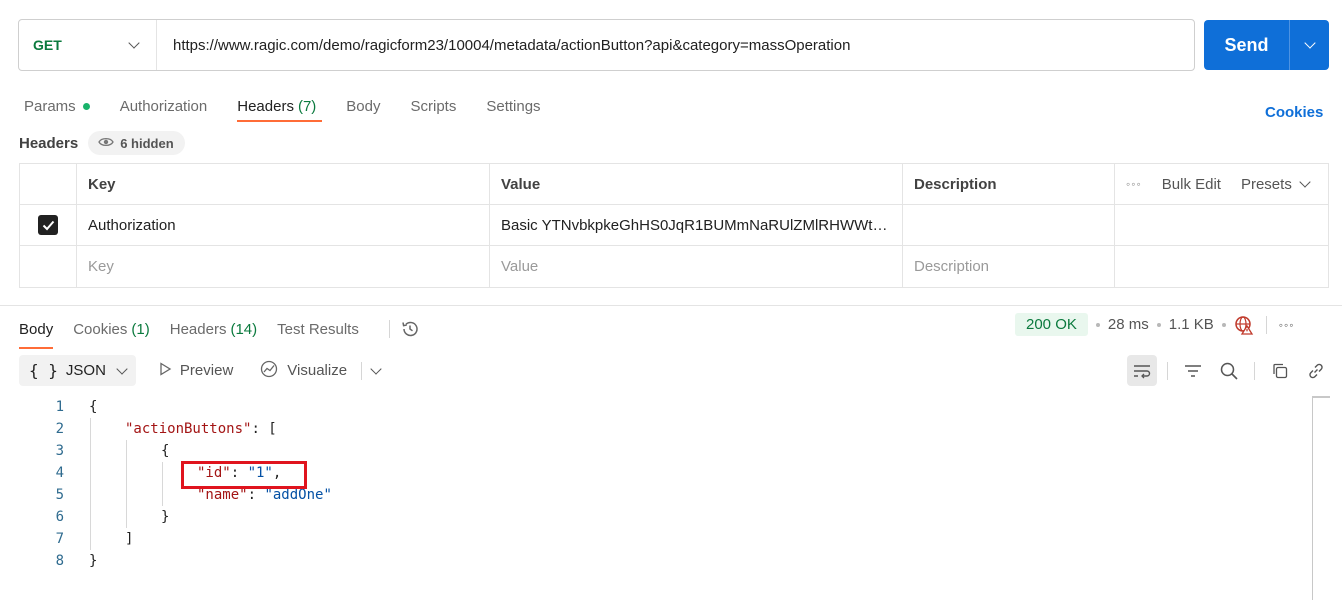 This screenshot has width=1342, height=600. Describe the element at coordinates (1128, 324) in the screenshot. I see `response-time: 28 ms` at that location.